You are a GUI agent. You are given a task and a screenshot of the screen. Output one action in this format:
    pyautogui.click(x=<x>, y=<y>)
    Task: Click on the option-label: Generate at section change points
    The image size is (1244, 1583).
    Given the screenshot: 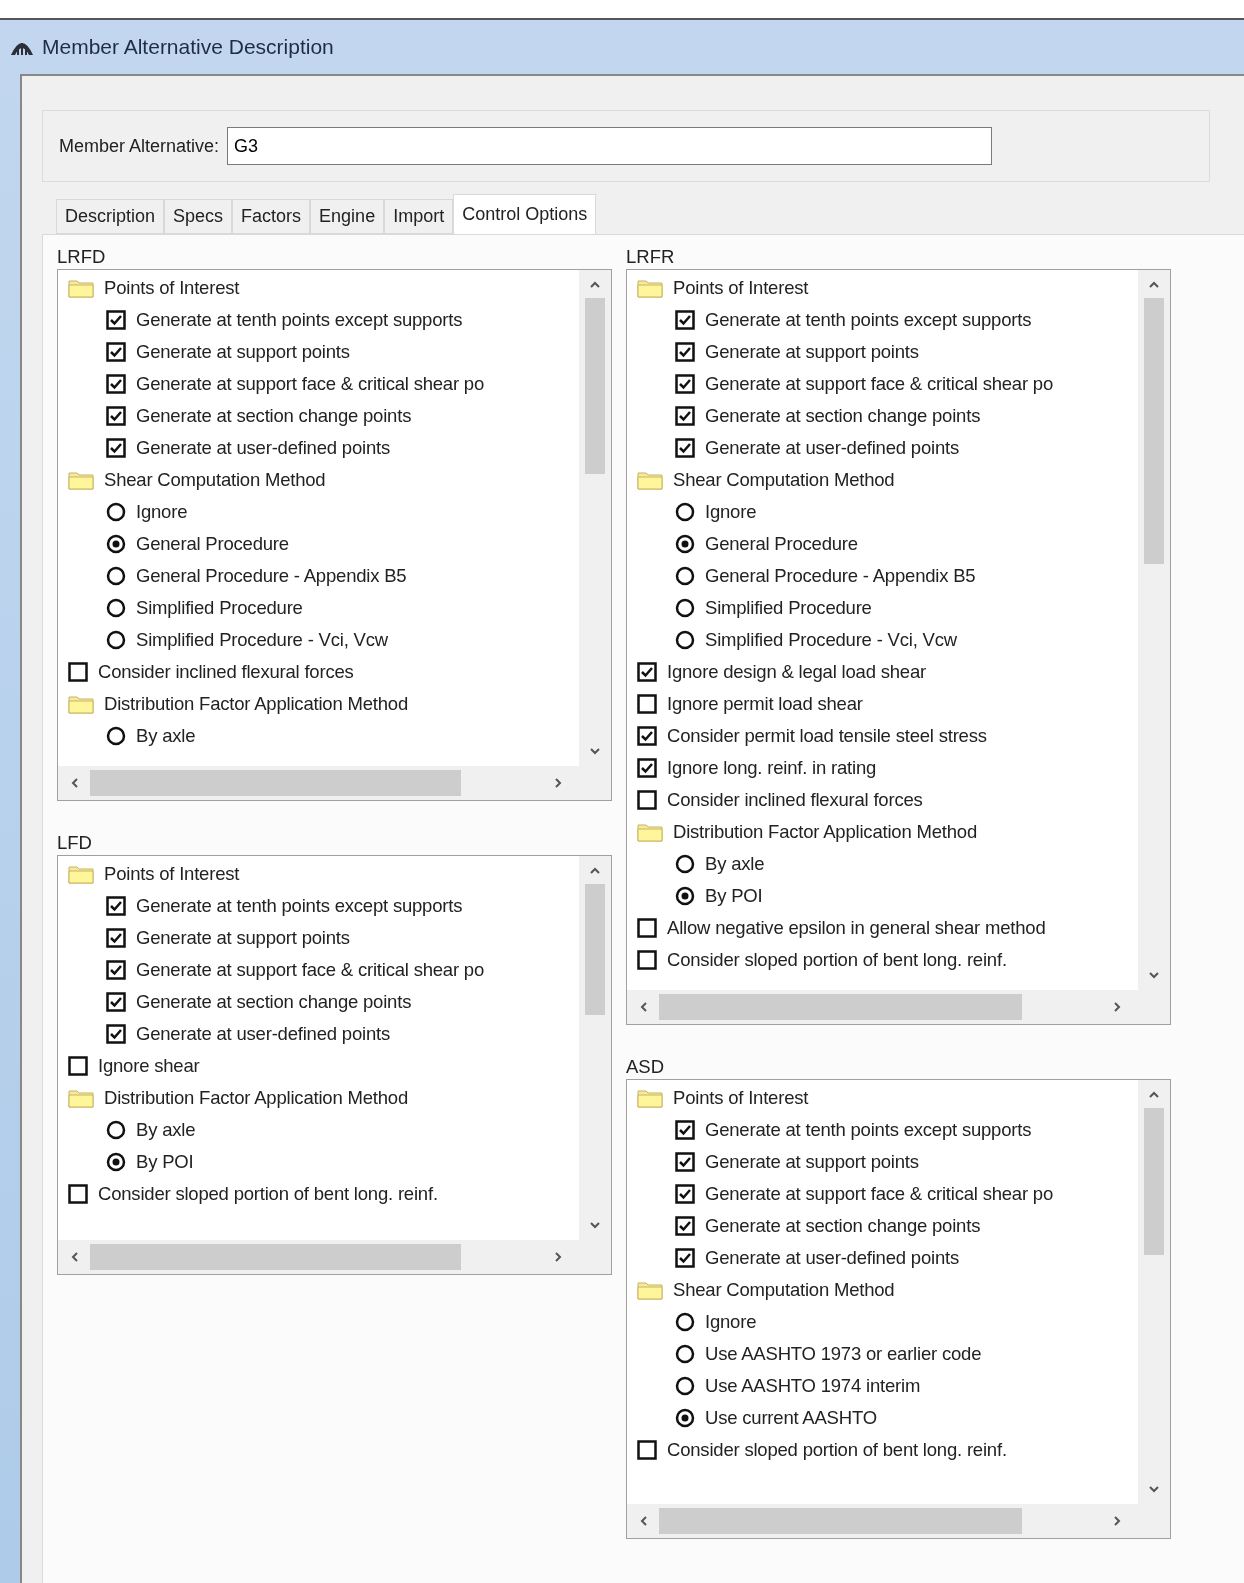 What is the action you would take?
    pyautogui.click(x=843, y=1226)
    